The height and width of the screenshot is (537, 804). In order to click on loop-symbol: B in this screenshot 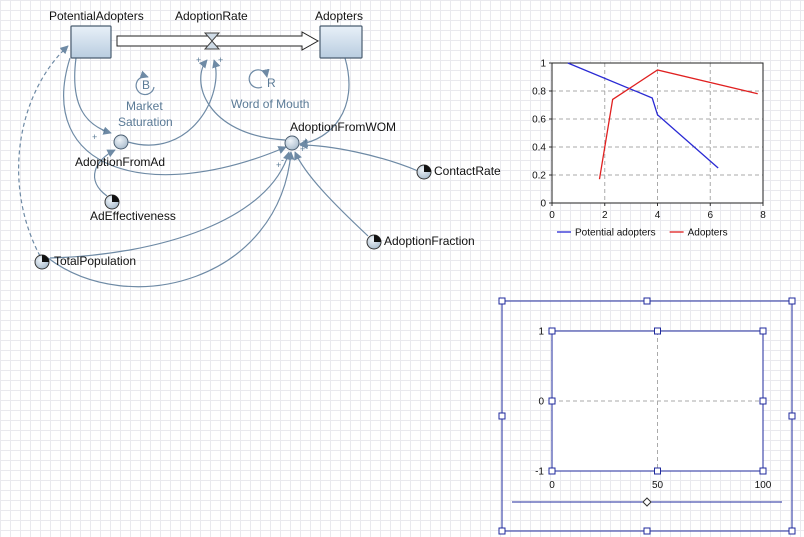, I will do `click(146, 85)`.